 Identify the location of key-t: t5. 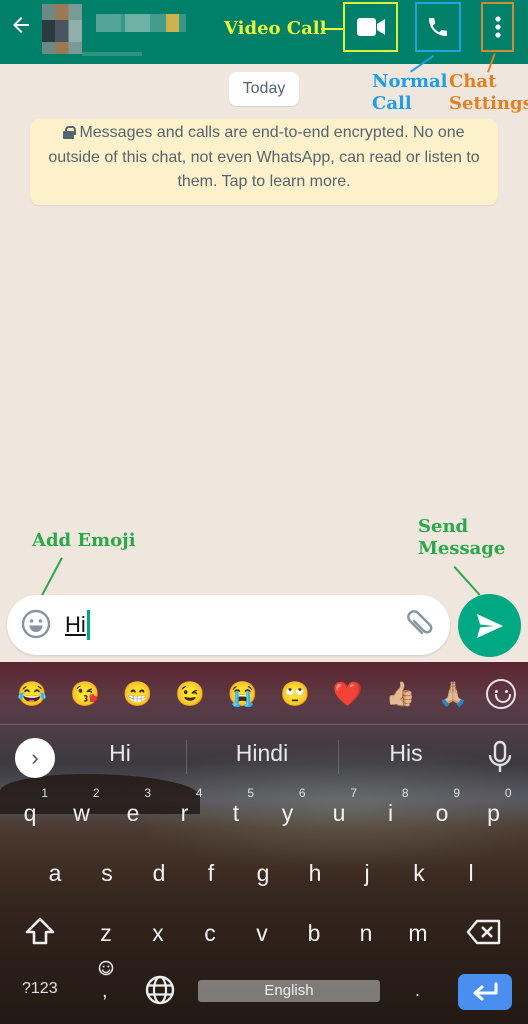
(236, 806).